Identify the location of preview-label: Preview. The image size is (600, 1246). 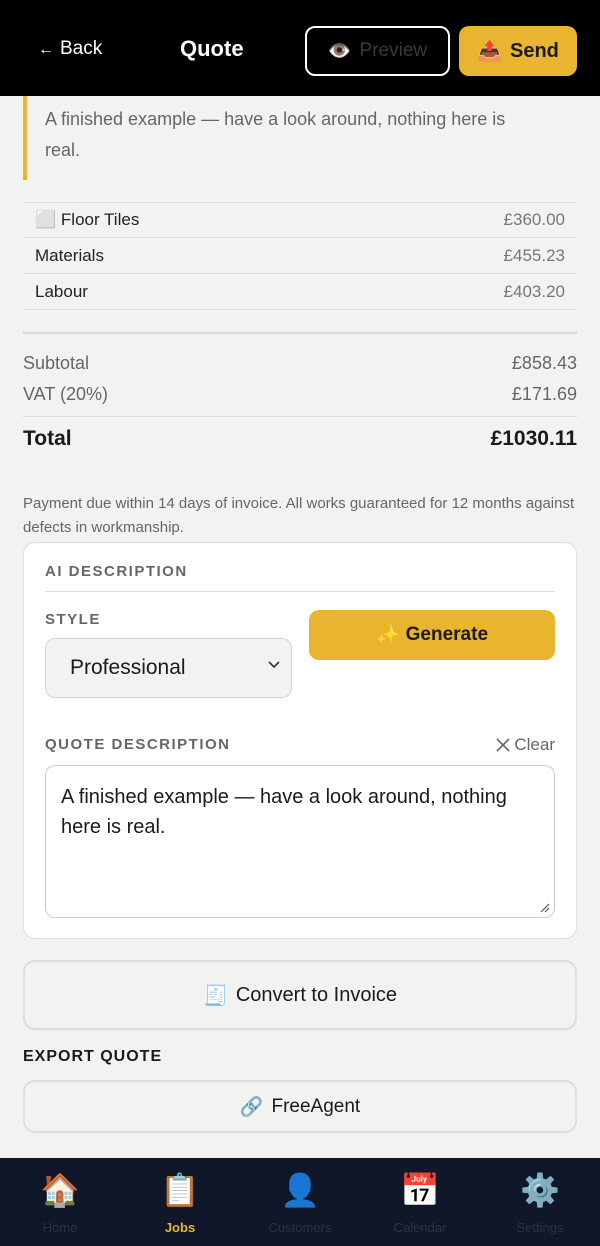
(393, 50).